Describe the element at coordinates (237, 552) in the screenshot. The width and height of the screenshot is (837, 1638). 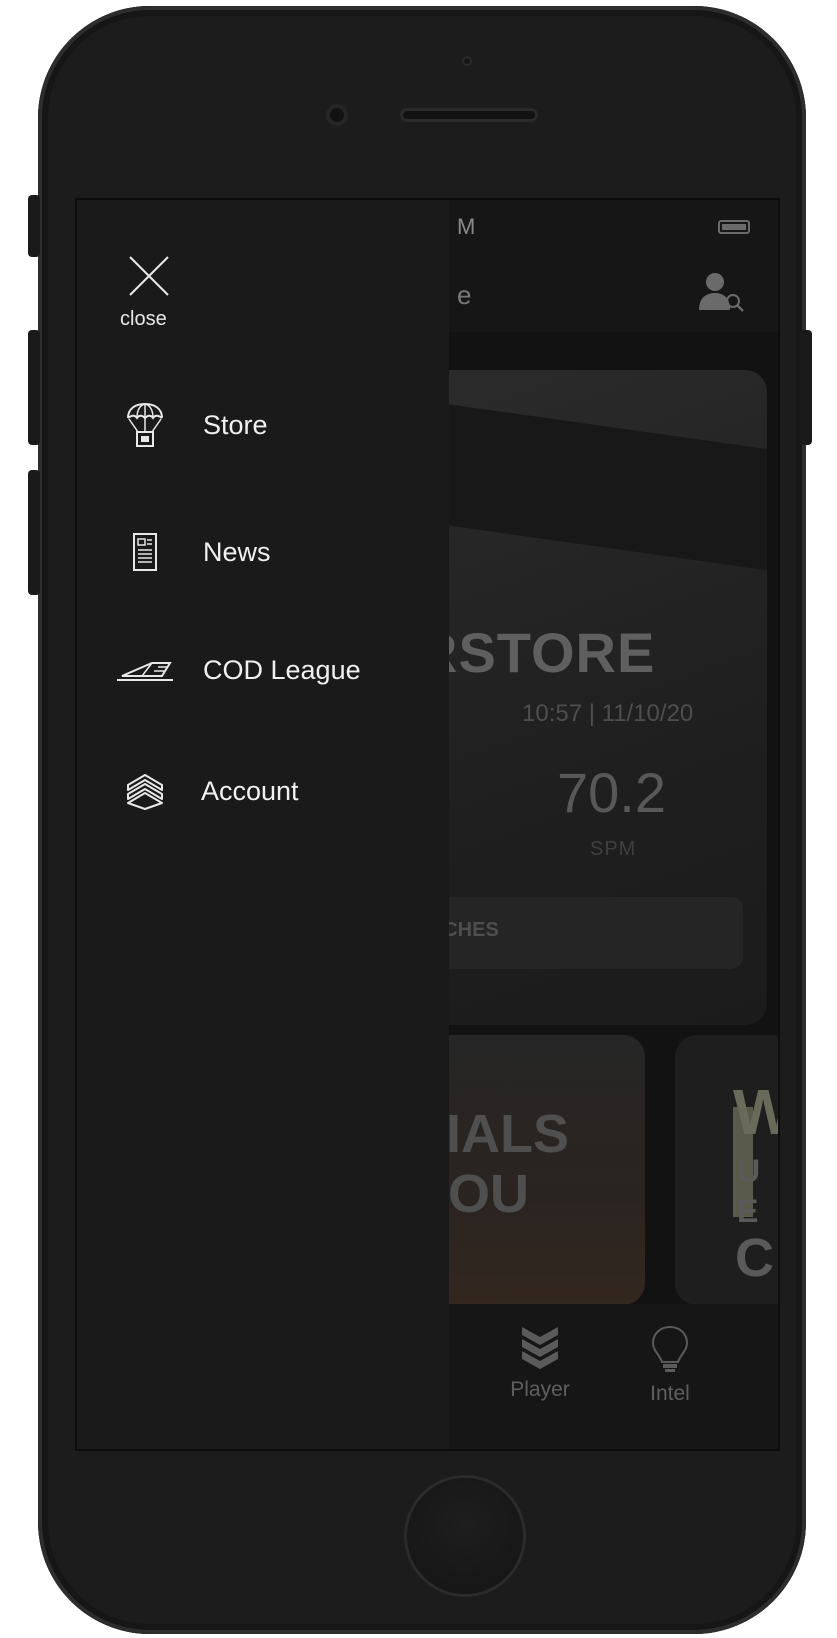
I see `menu-item-label: News` at that location.